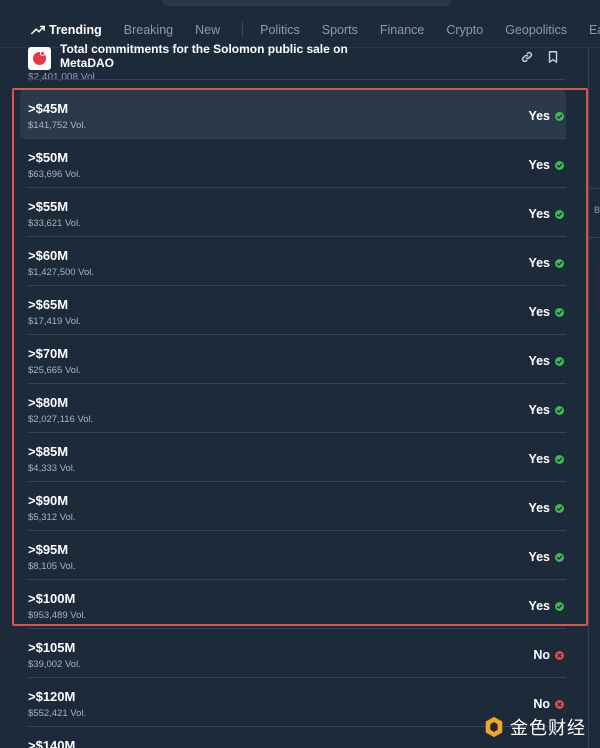 The height and width of the screenshot is (748, 600). I want to click on nav-item-earnings: Earnings, so click(594, 30).